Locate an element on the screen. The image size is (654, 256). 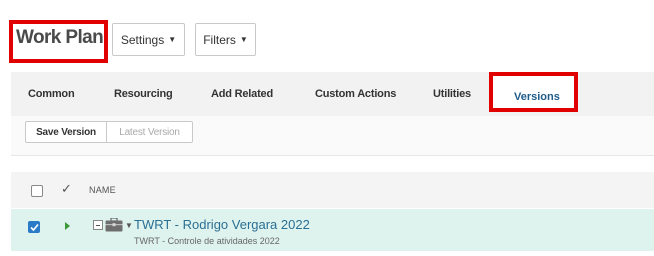
filters-button: Filters ▼ is located at coordinates (225, 39).